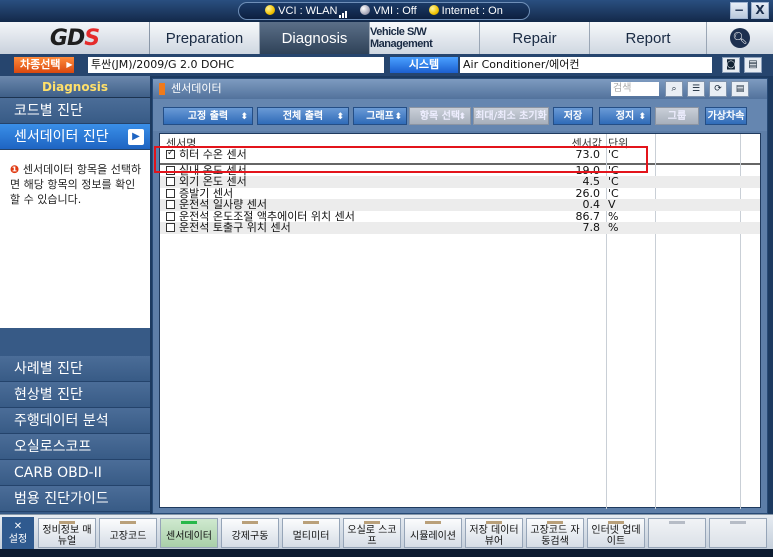 This screenshot has height=557, width=773. What do you see at coordinates (718, 89) in the screenshot?
I see `retry-icon: ⟳` at bounding box center [718, 89].